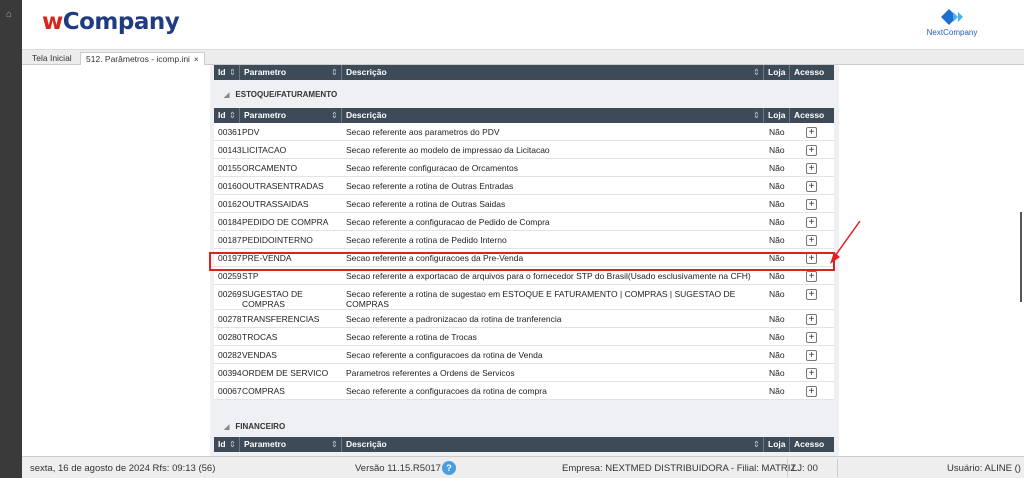 This screenshot has width=1024, height=478. What do you see at coordinates (9, 14) in the screenshot?
I see `home-icon: ⌂` at bounding box center [9, 14].